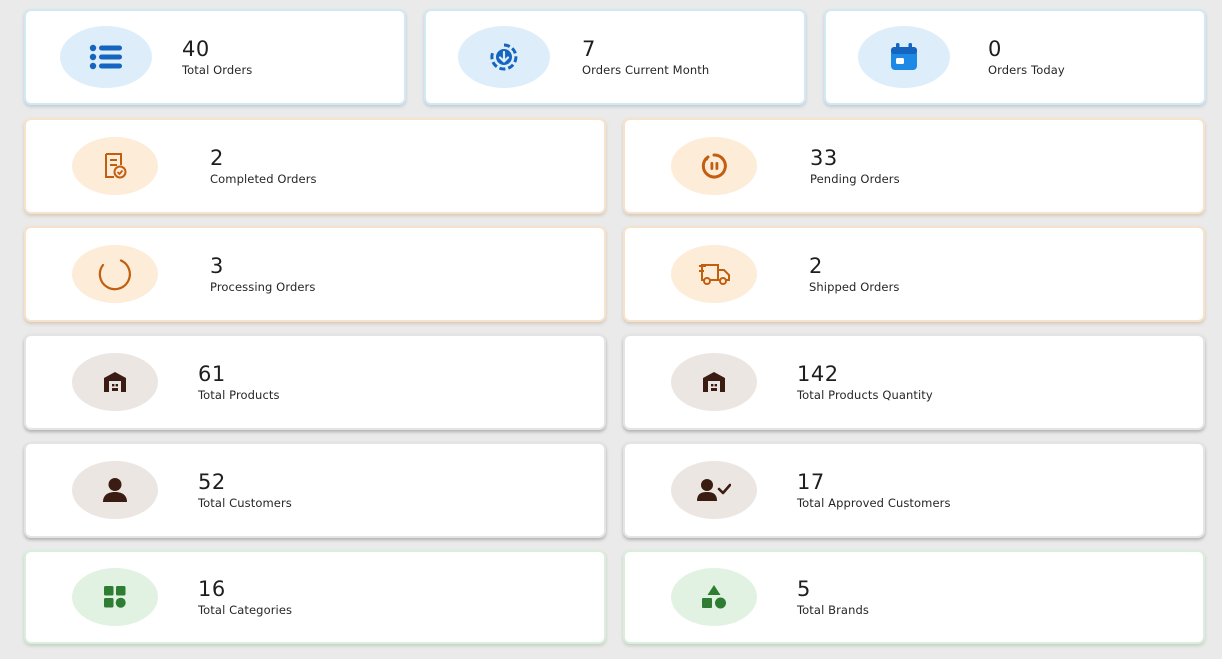  I want to click on stat-value: 0, so click(995, 48).